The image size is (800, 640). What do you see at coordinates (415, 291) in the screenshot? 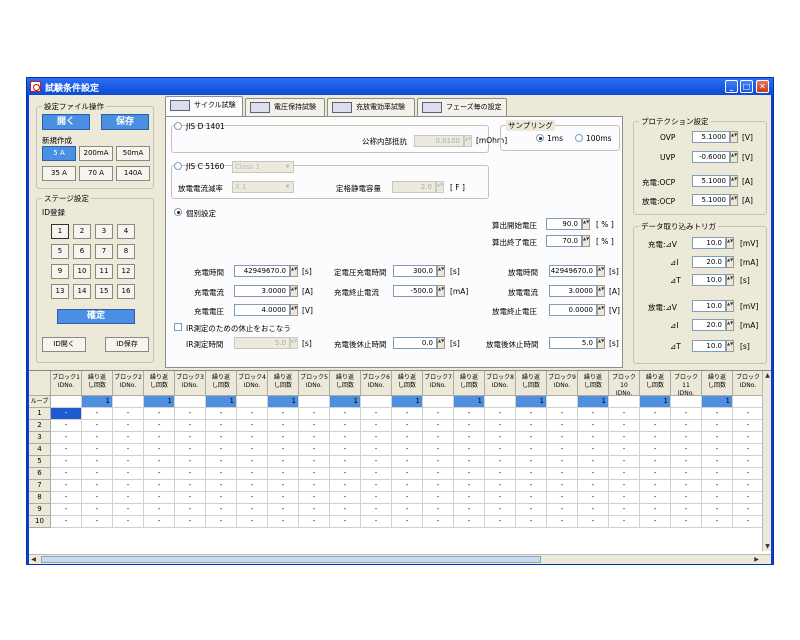
I see `charge-end-current-input: -500.0` at bounding box center [415, 291].